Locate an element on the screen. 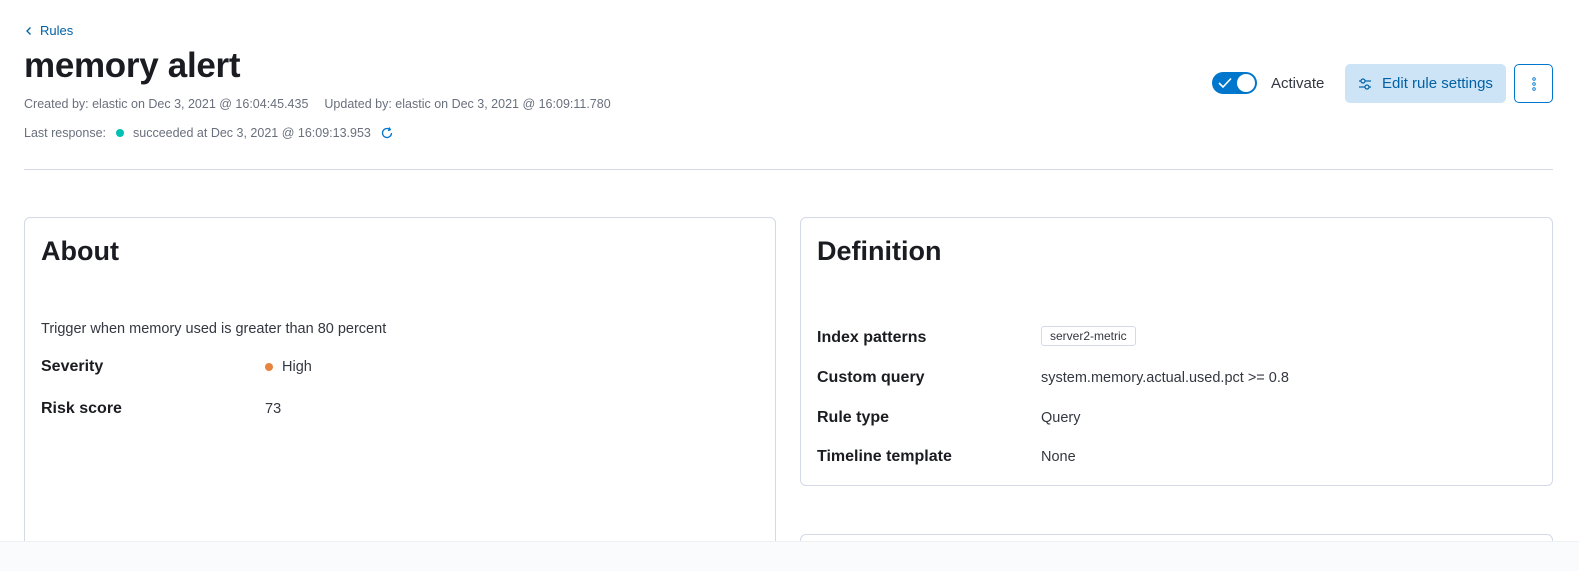 The image size is (1579, 571). severity-label: Severity is located at coordinates (72, 366).